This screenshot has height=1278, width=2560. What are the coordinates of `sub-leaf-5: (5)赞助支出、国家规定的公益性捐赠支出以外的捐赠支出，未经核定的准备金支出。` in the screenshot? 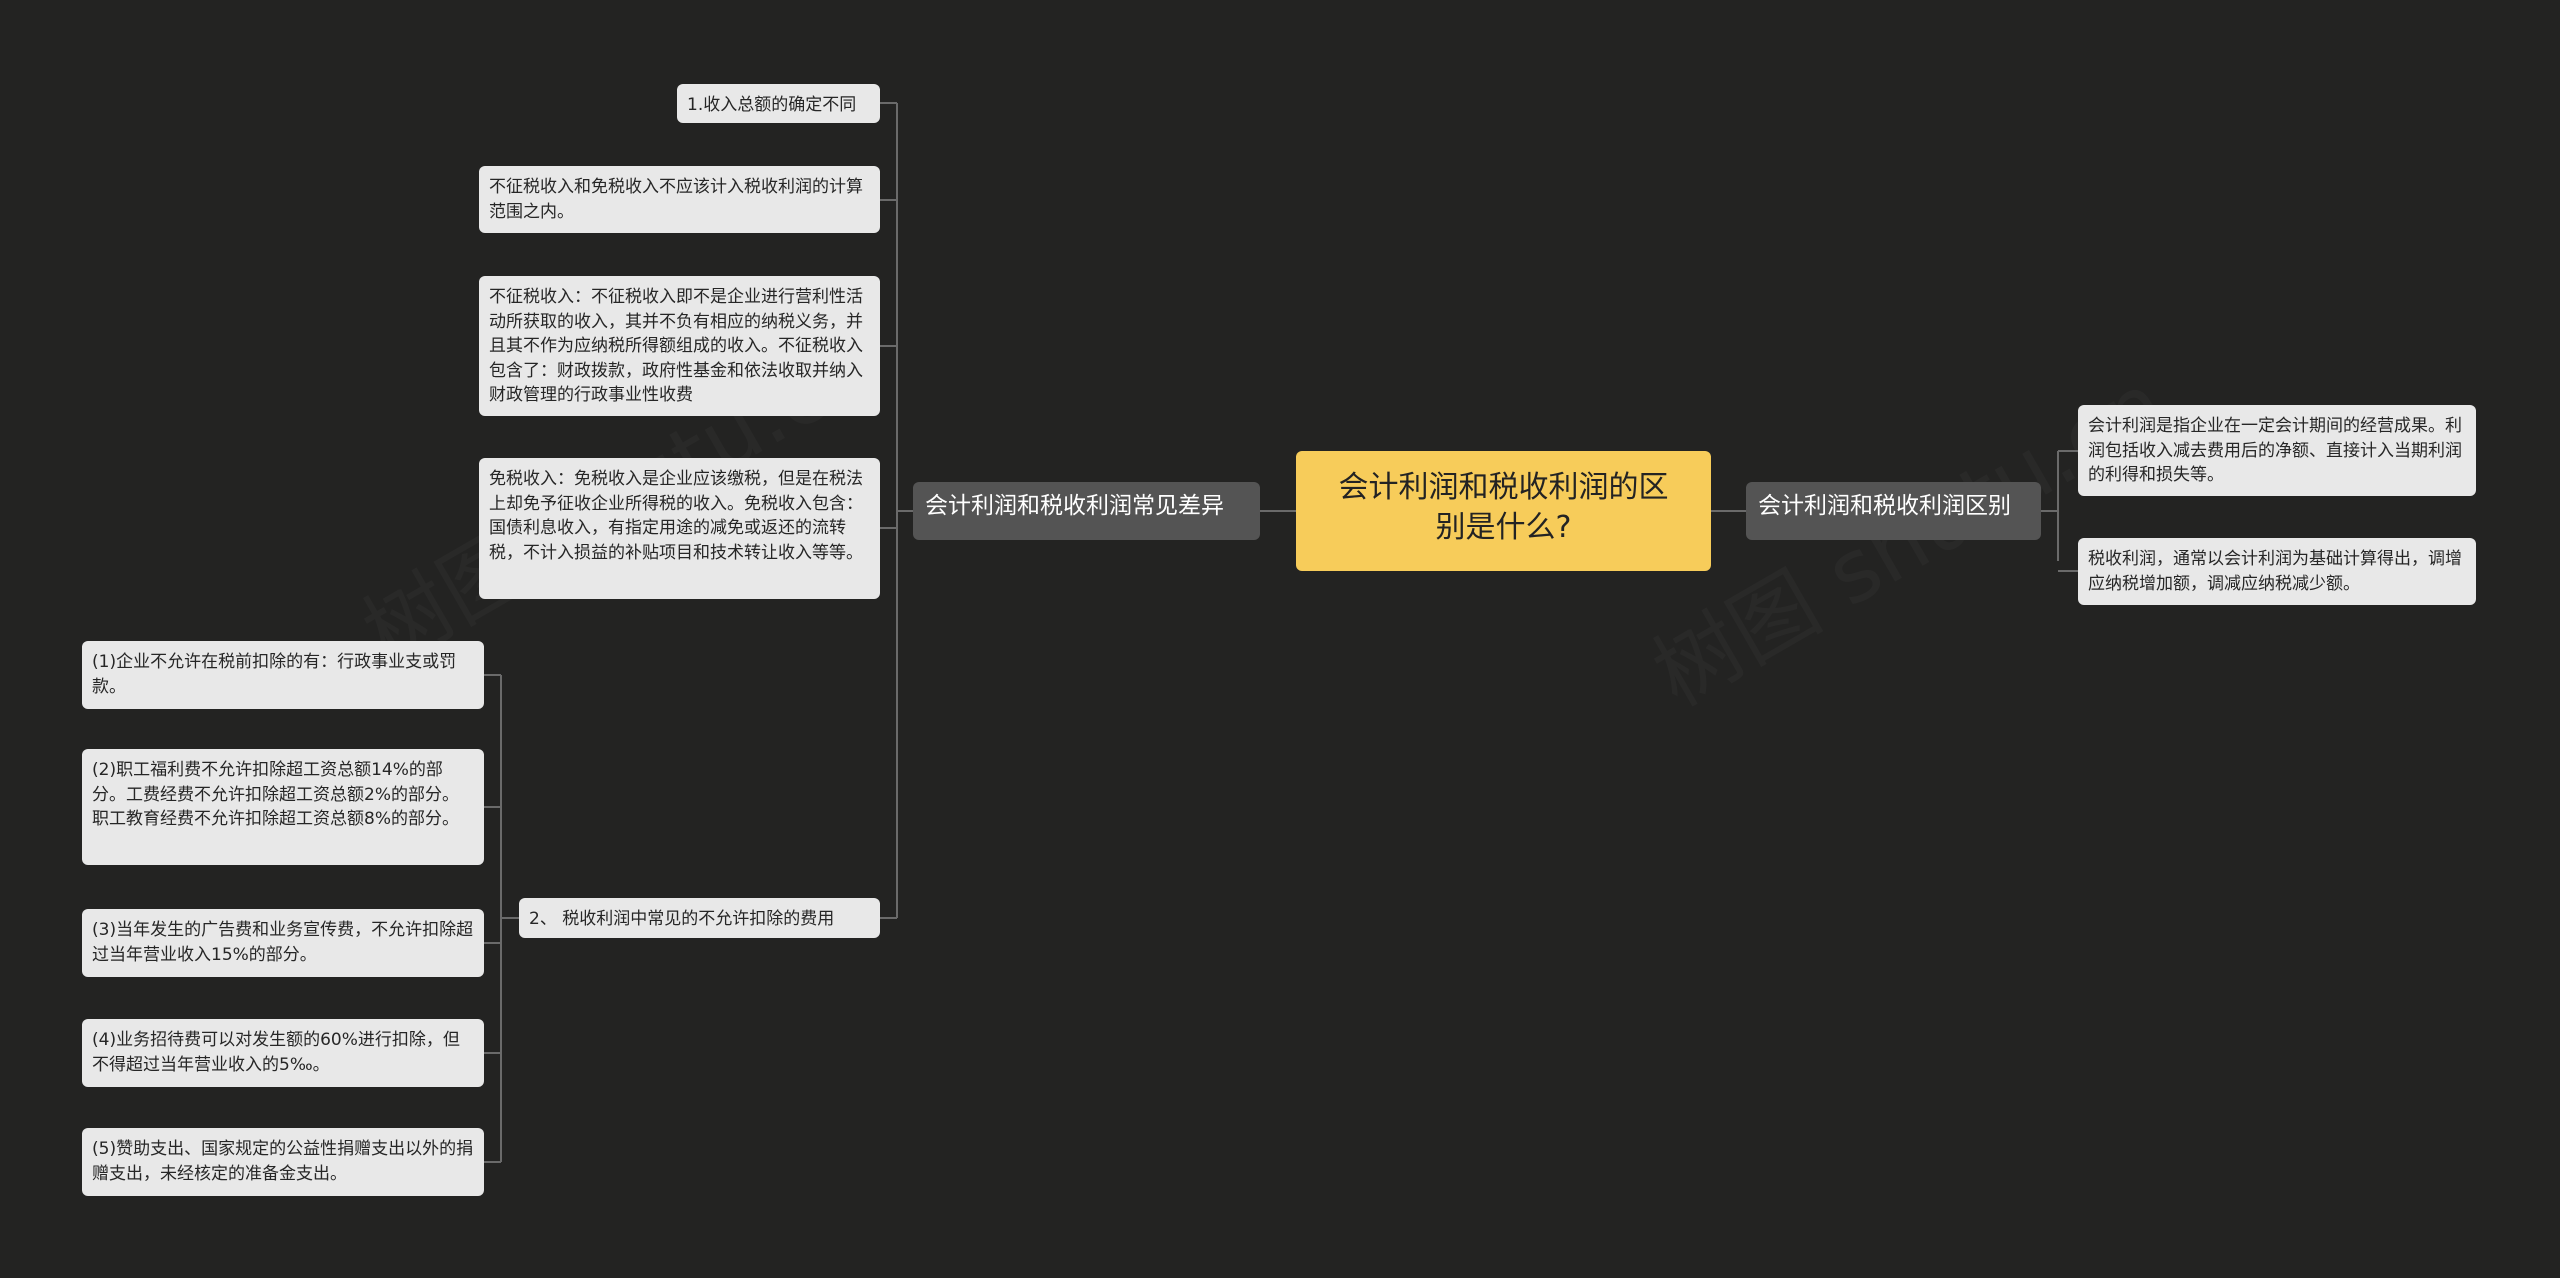 It's located at (283, 1162).